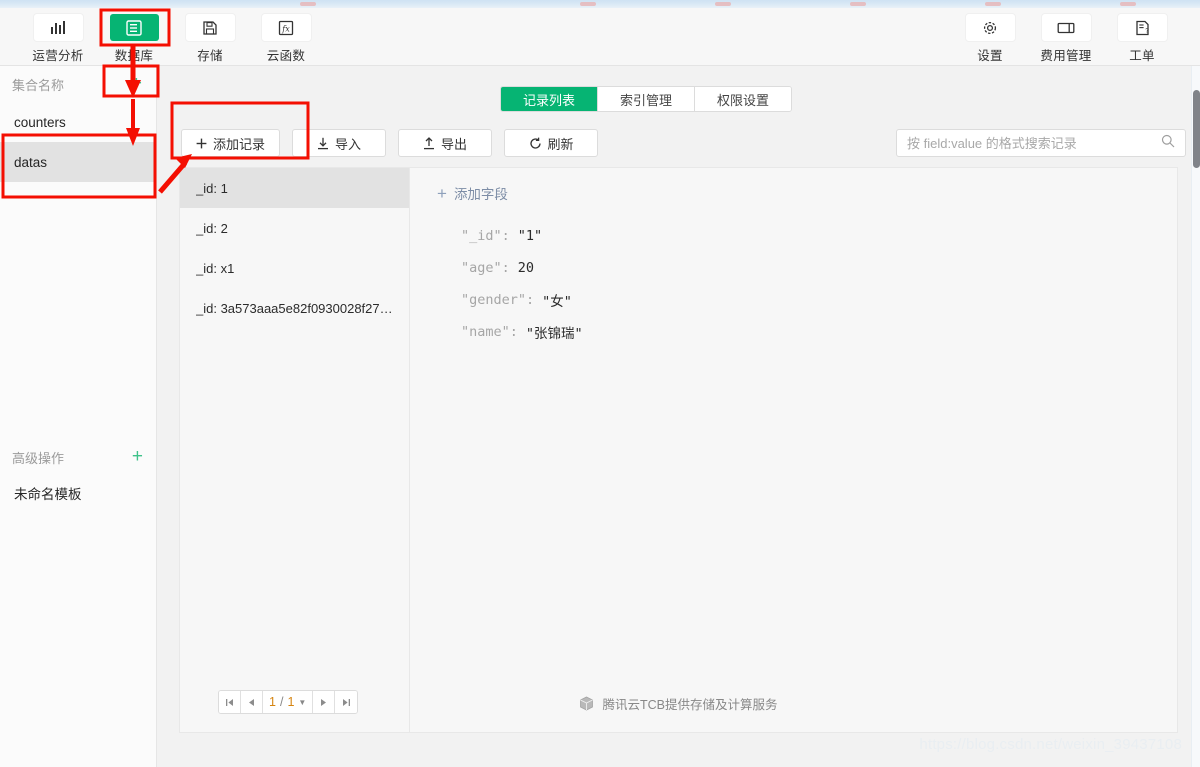  I want to click on refresh-button: 刷新, so click(551, 143).